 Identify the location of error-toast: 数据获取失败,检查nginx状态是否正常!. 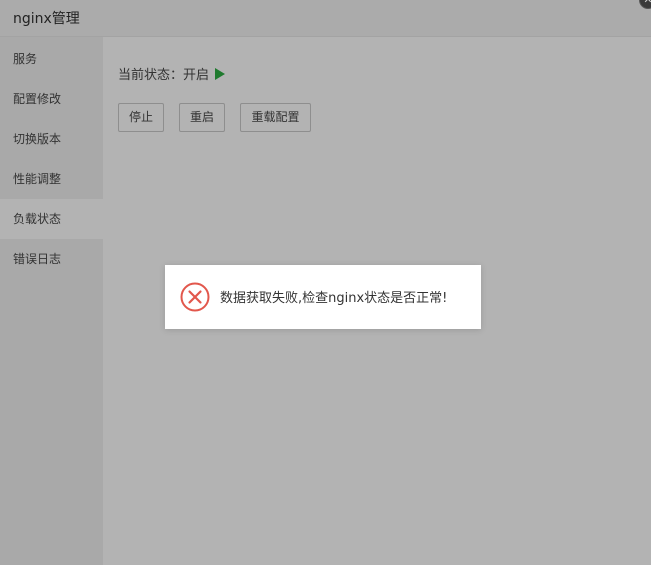
(323, 297).